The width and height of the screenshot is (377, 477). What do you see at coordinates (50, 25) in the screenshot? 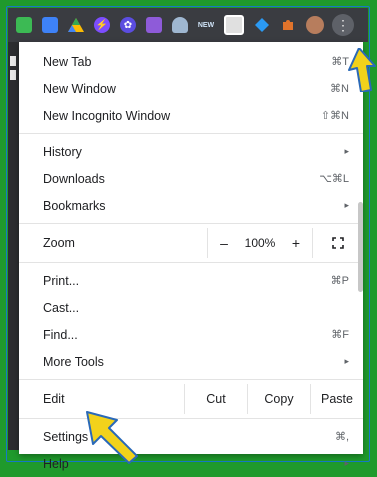
I see `blue-window-icon` at bounding box center [50, 25].